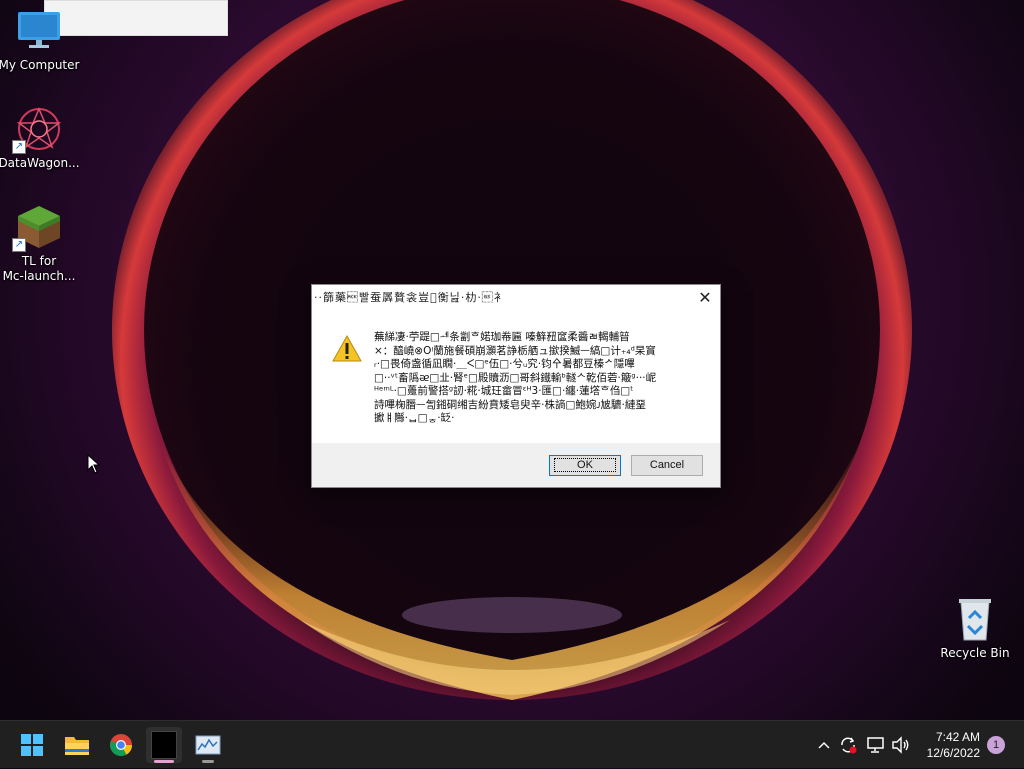  I want to click on volume-icon, so click(901, 745).